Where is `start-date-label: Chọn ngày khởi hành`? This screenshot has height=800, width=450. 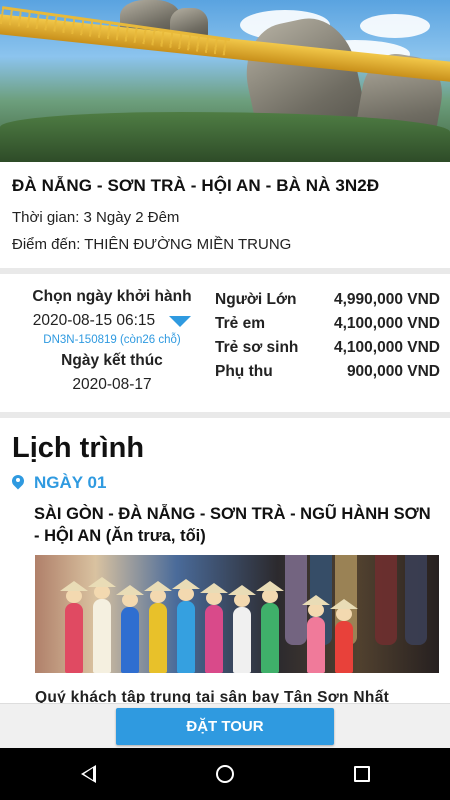
start-date-label: Chọn ngày khởi hành is located at coordinates (112, 296).